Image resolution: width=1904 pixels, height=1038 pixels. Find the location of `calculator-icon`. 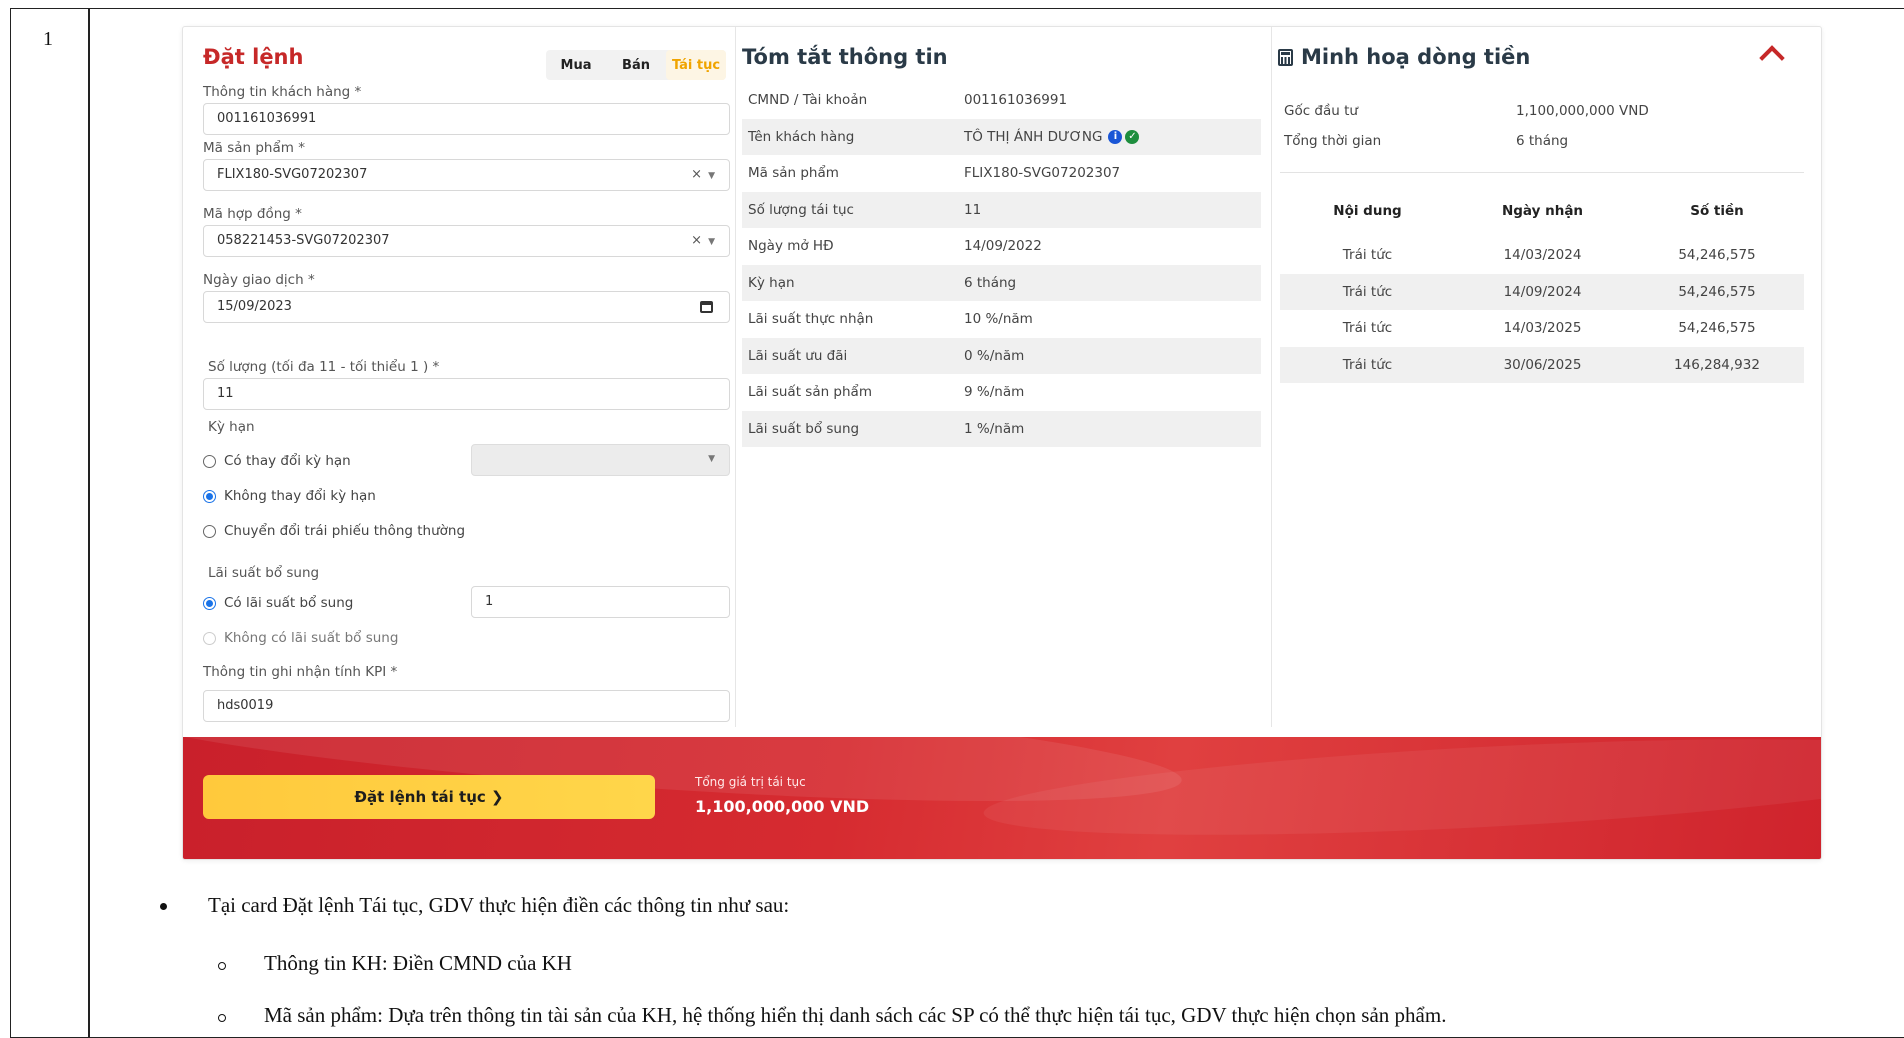

calculator-icon is located at coordinates (1285, 57).